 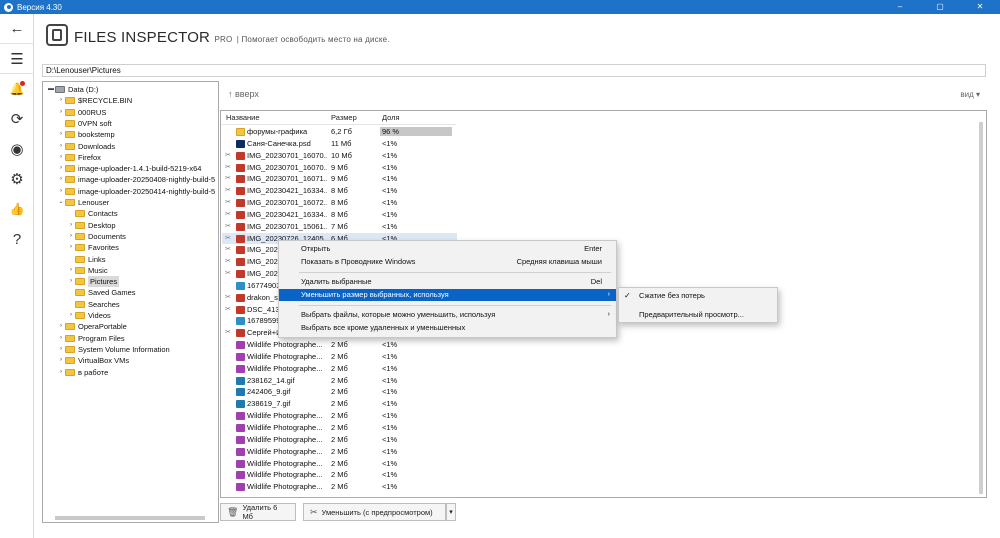 I want to click on tree-item: ⌄ Lenouser, so click(x=83, y=202).